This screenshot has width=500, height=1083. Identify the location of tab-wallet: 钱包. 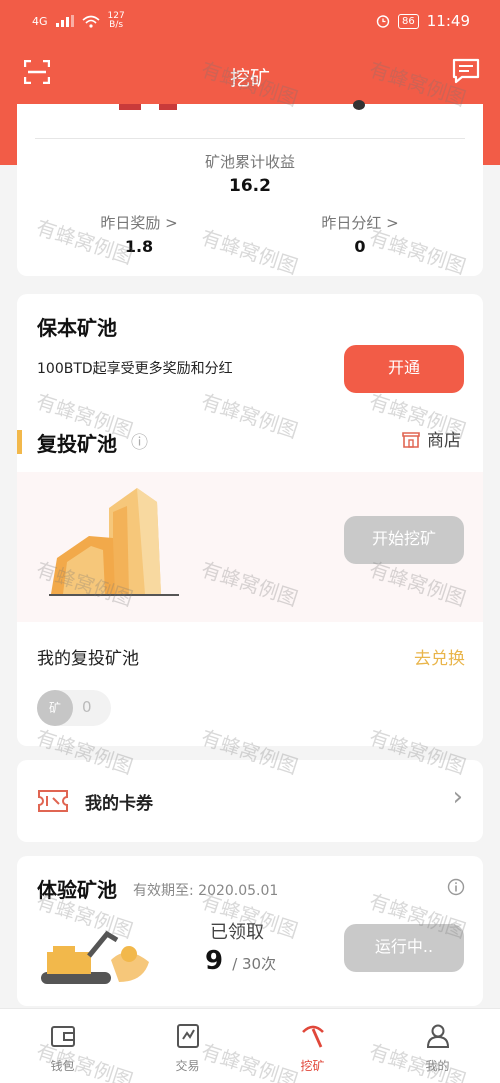
(62, 1046).